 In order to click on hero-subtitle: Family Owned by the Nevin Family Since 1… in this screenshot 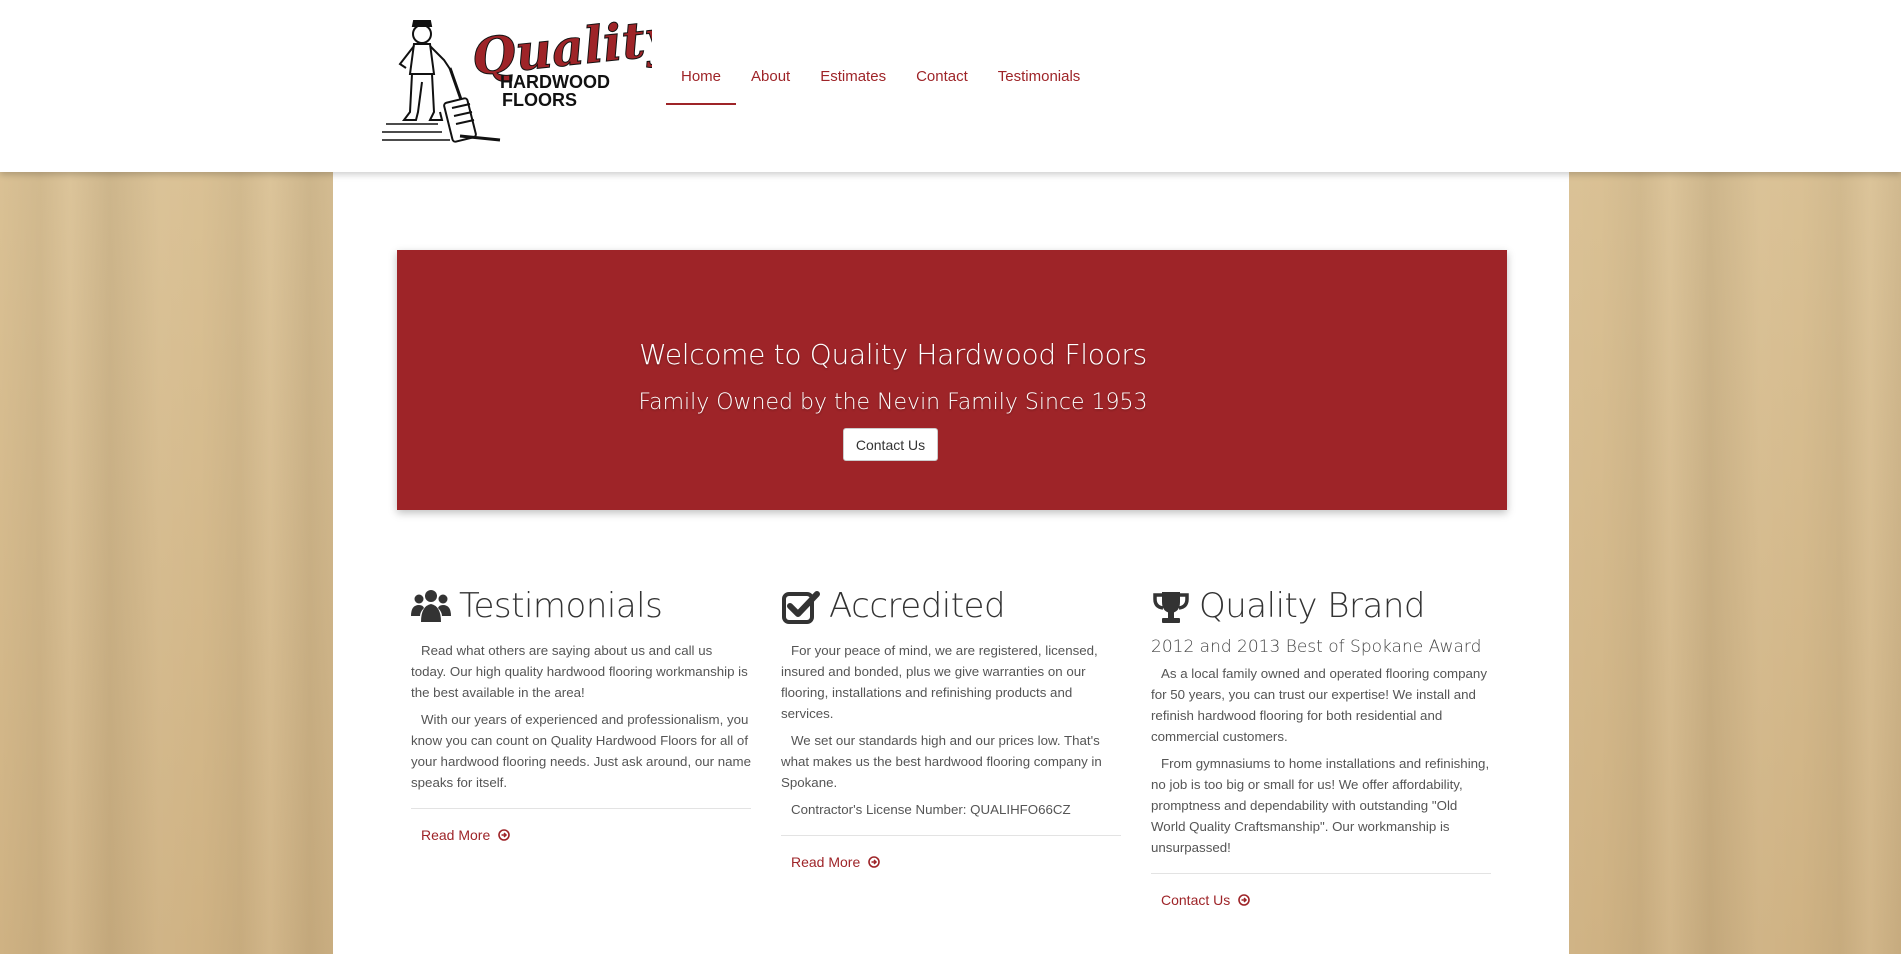, I will do `click(893, 402)`.